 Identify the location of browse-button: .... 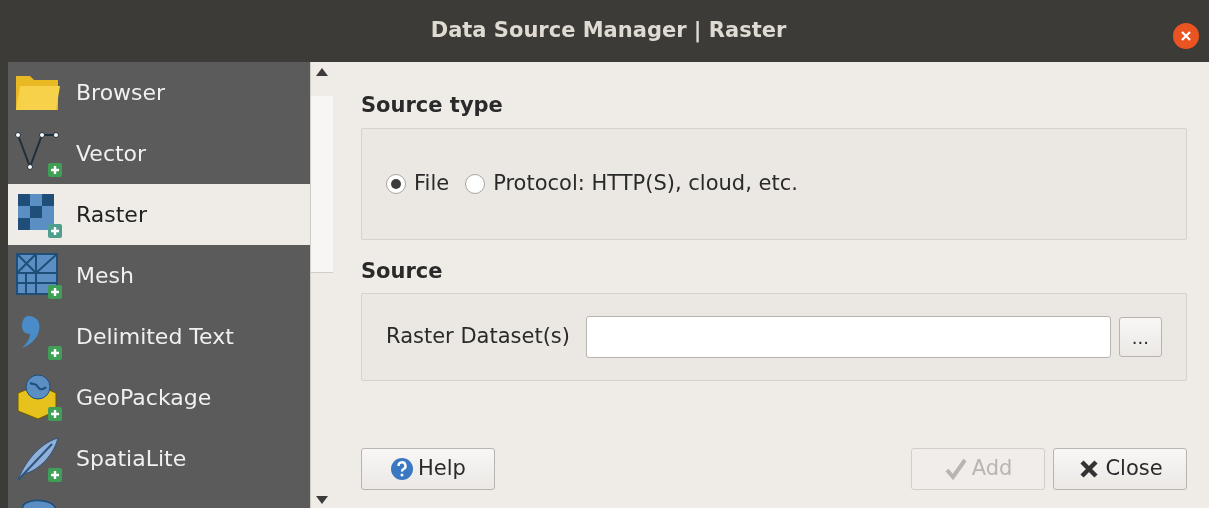
(1140, 337).